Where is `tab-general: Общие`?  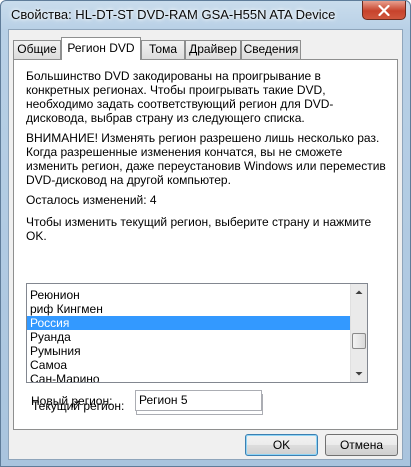 tab-general: Общие is located at coordinates (37, 49).